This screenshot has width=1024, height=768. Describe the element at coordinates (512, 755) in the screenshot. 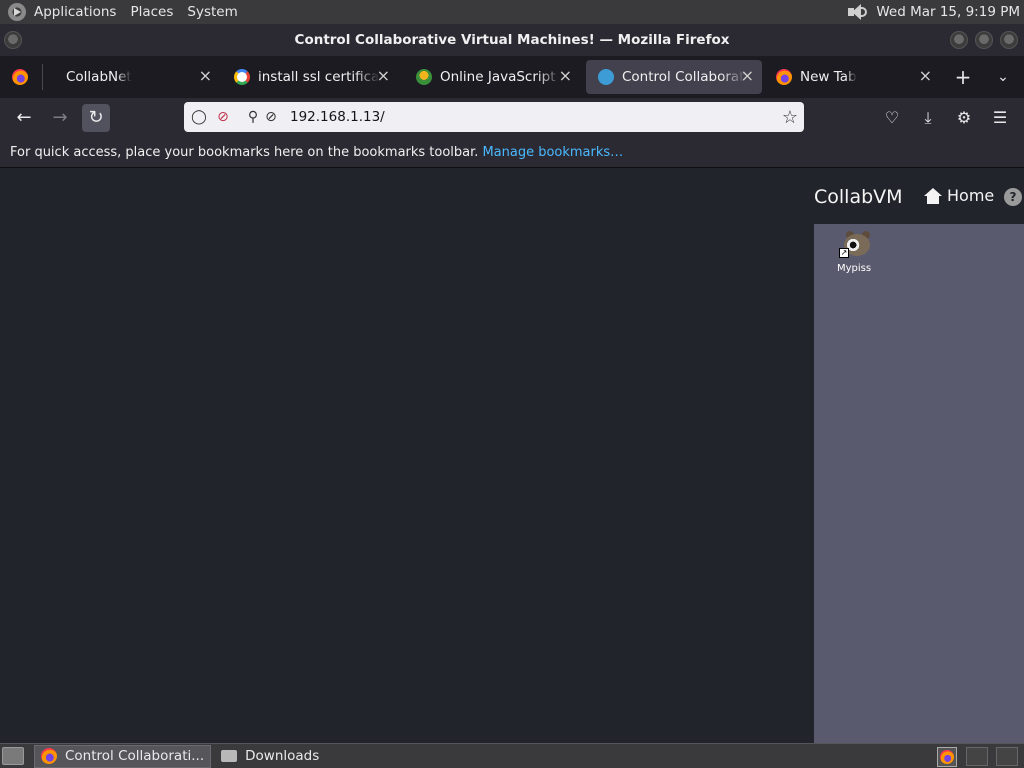

I see `bottom-taskbar: Control Collaborati... Downloads` at that location.